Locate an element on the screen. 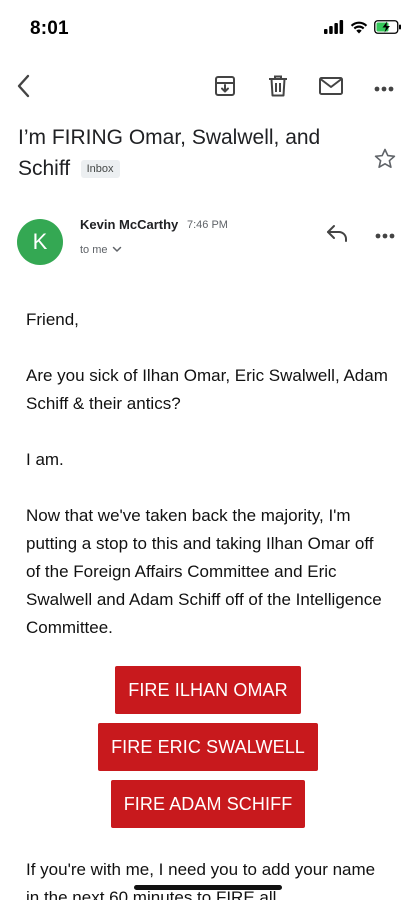 The width and height of the screenshot is (416, 900). message-more-button is located at coordinates (385, 235).